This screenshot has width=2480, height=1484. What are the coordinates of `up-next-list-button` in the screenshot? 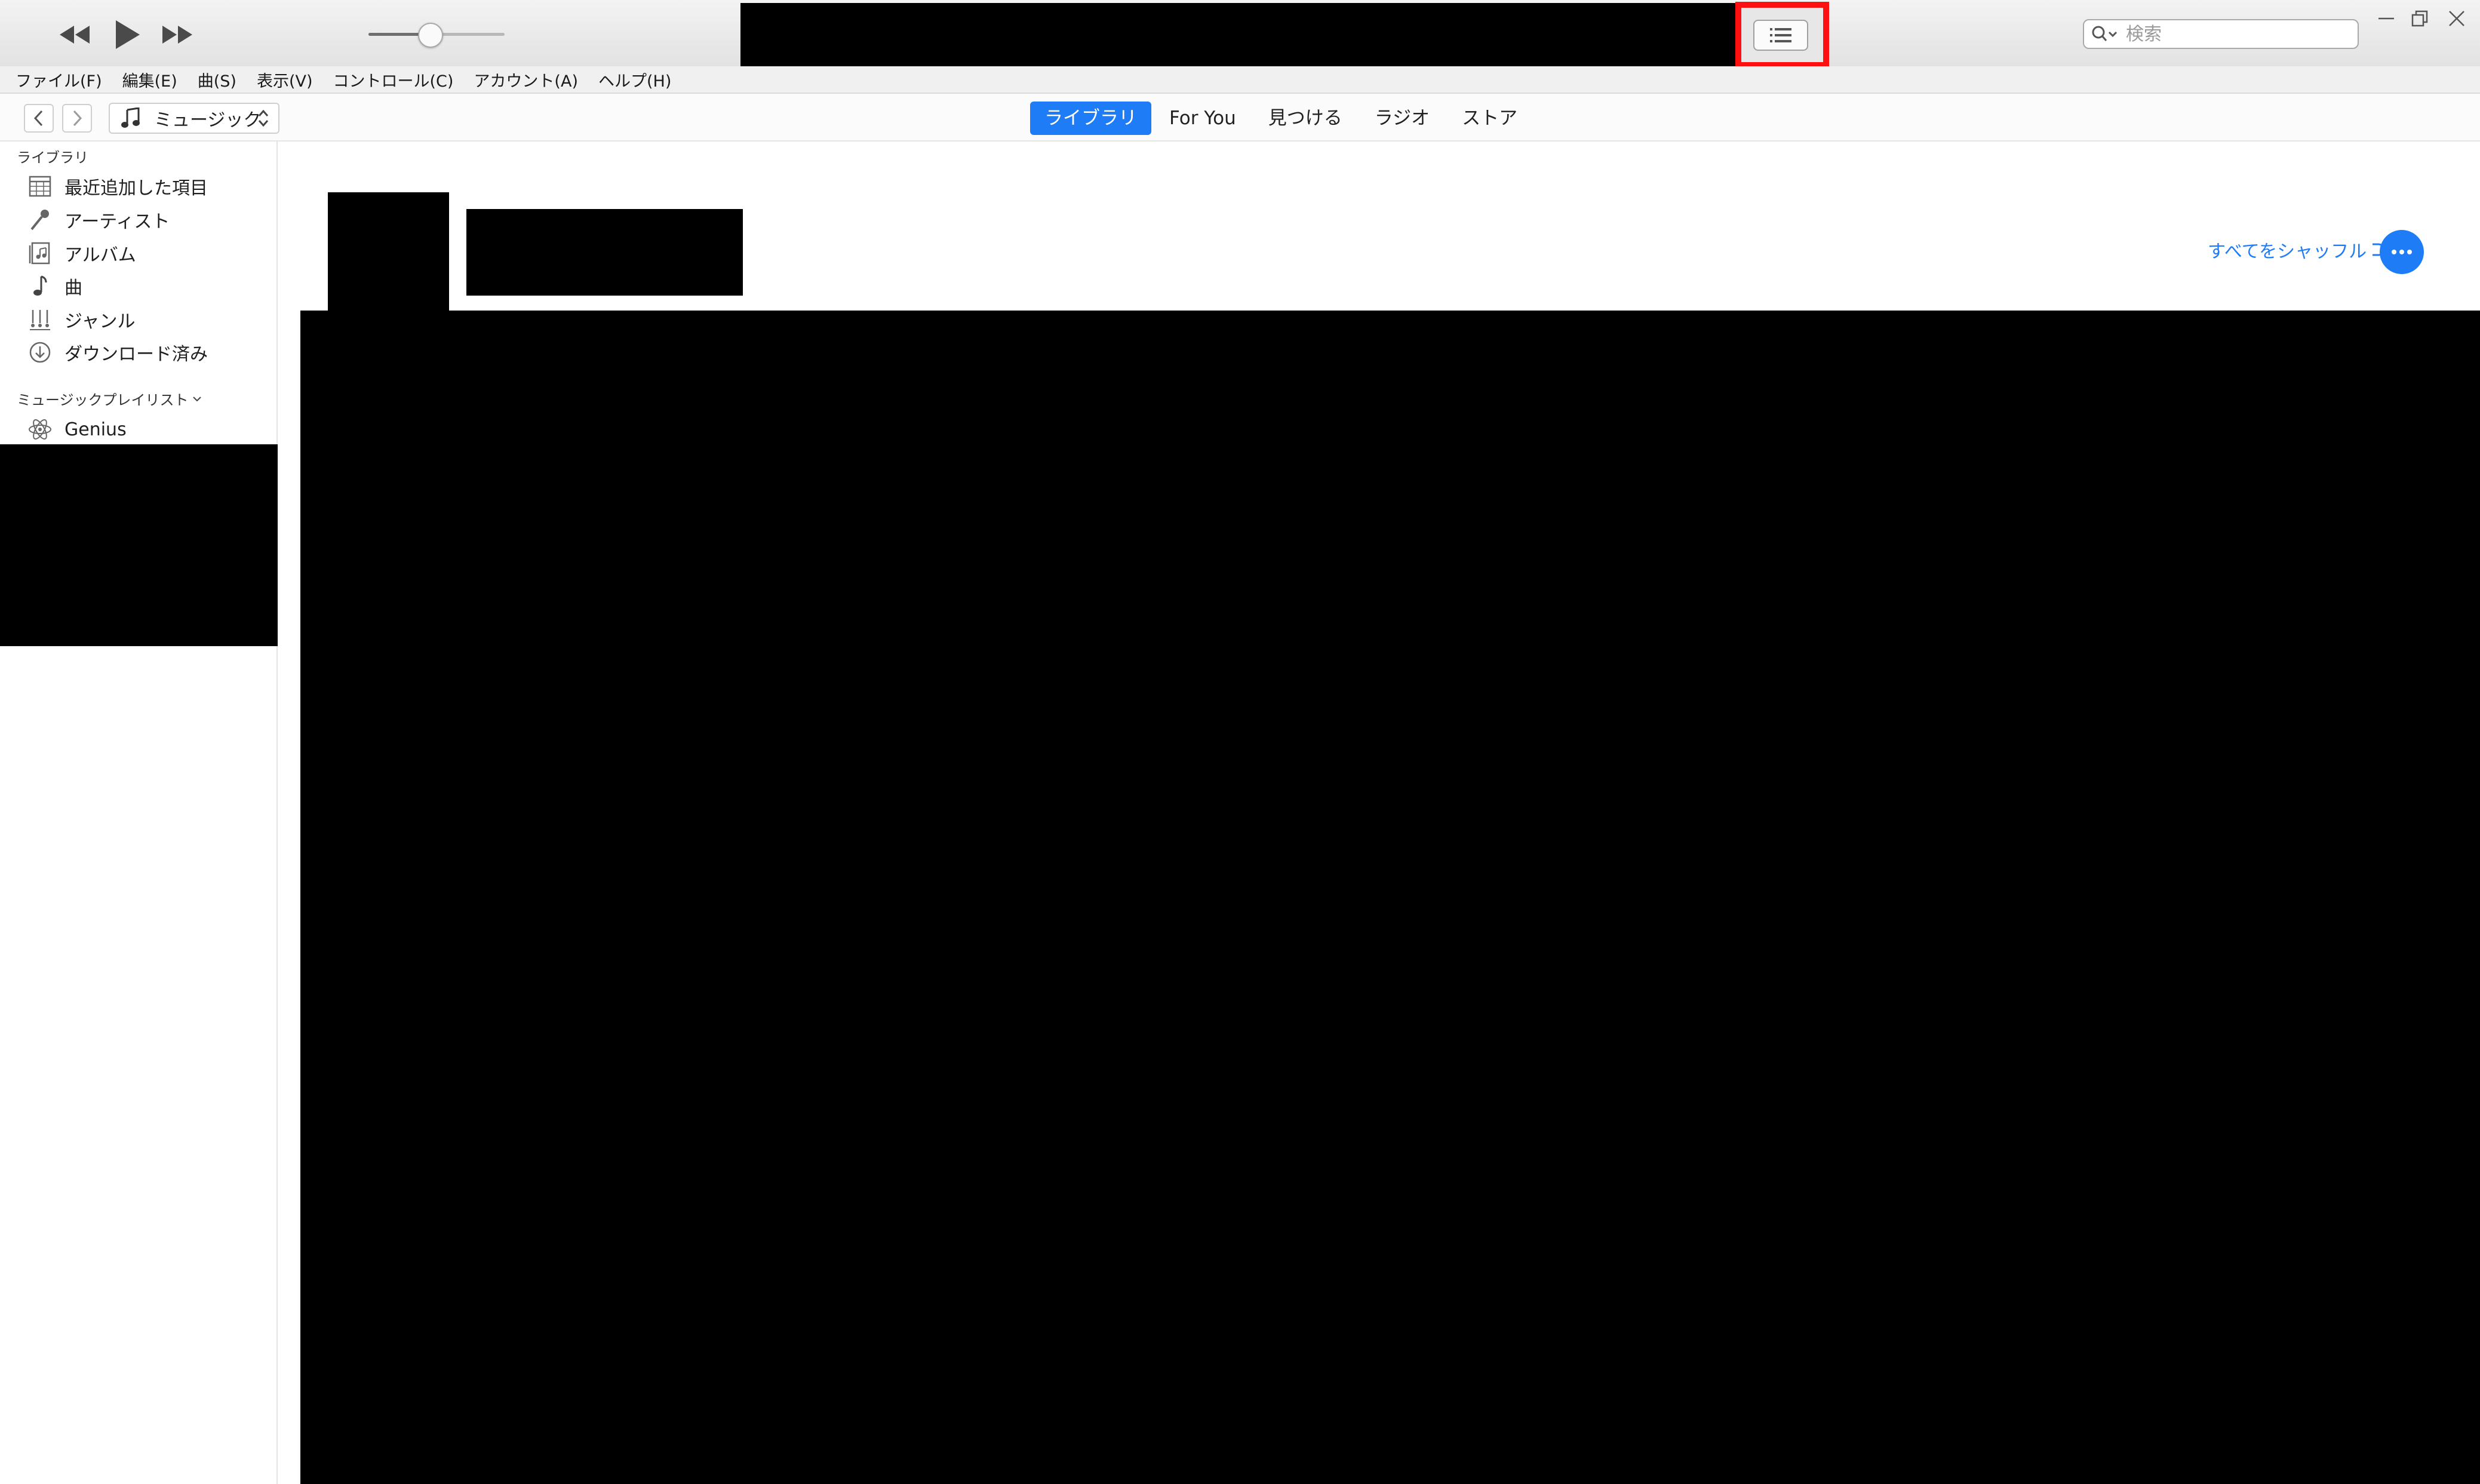 It's located at (1780, 35).